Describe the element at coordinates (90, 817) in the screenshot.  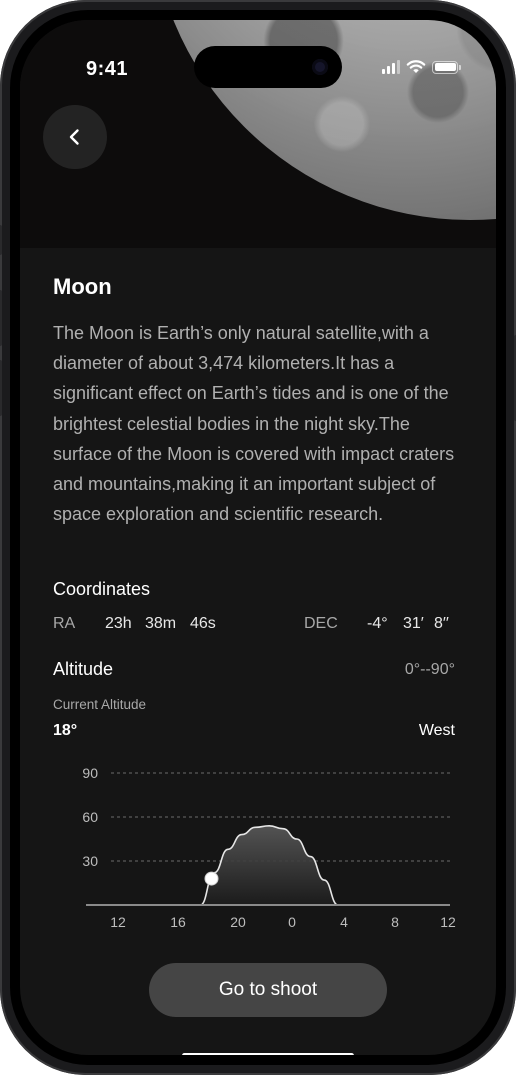
I see `y-tick-label: 60` at that location.